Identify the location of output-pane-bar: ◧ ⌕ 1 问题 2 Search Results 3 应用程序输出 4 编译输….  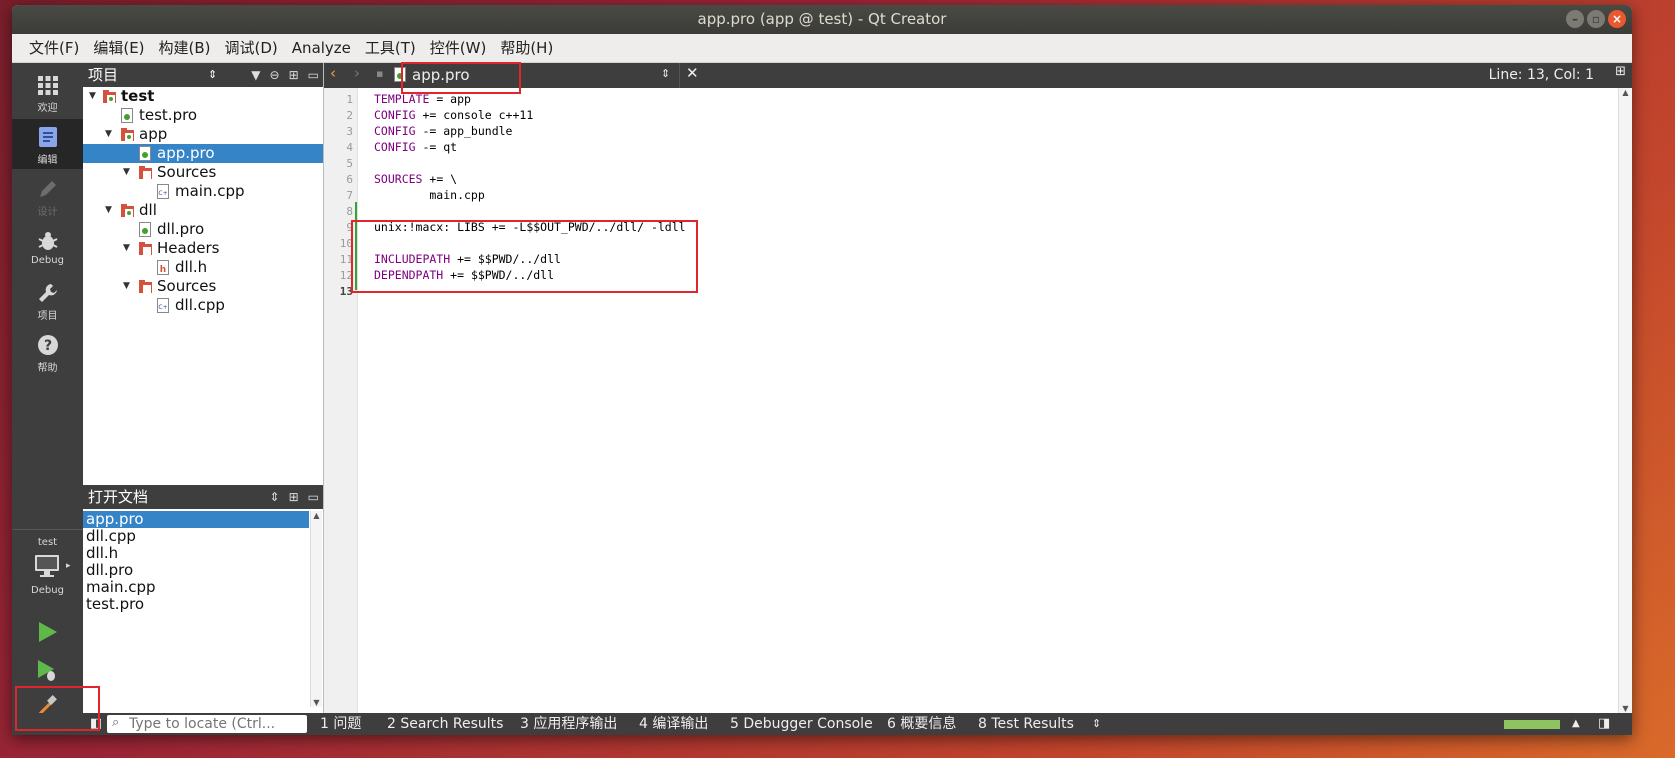
(822, 724).